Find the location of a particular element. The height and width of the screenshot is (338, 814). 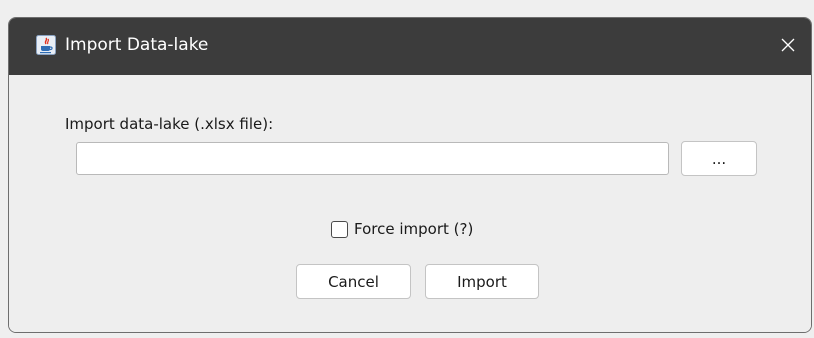

close-button is located at coordinates (788, 46).